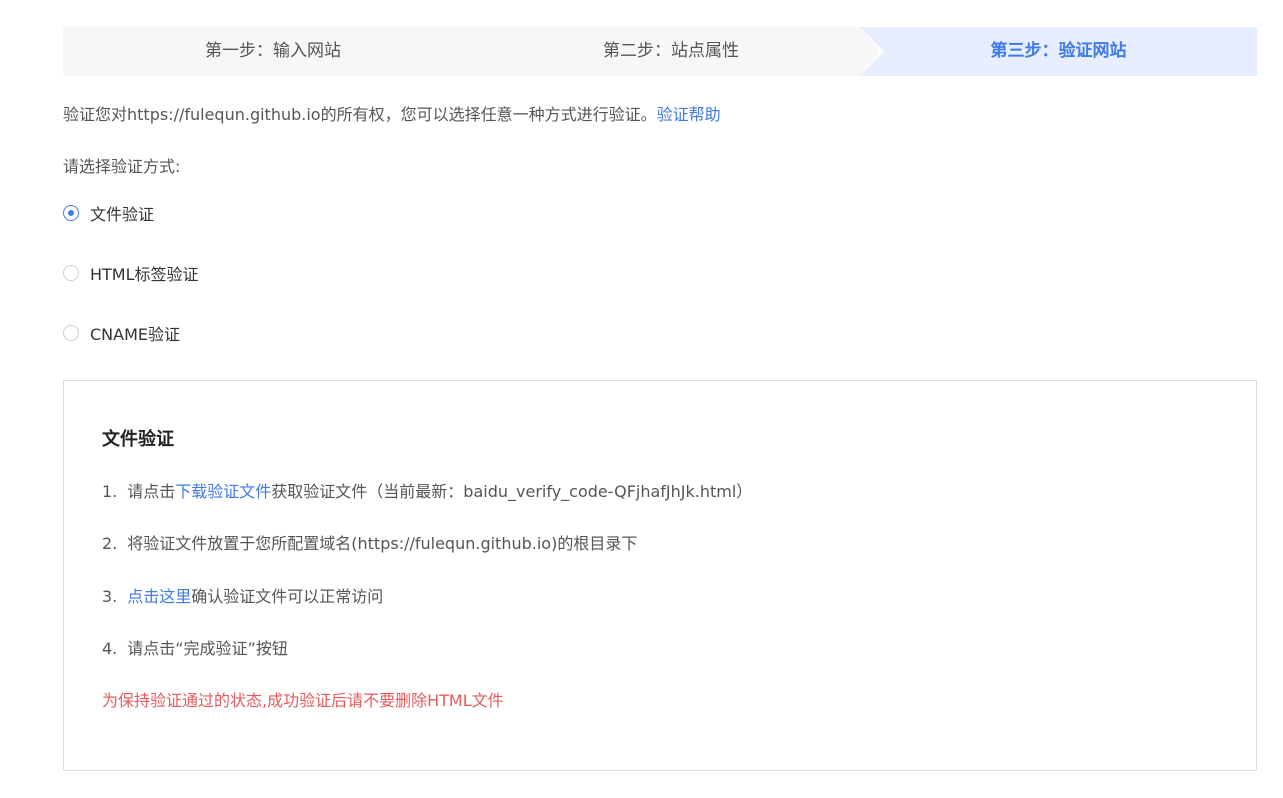 This screenshot has width=1283, height=798. I want to click on step-2-label: 第二步：站点属性, so click(671, 51).